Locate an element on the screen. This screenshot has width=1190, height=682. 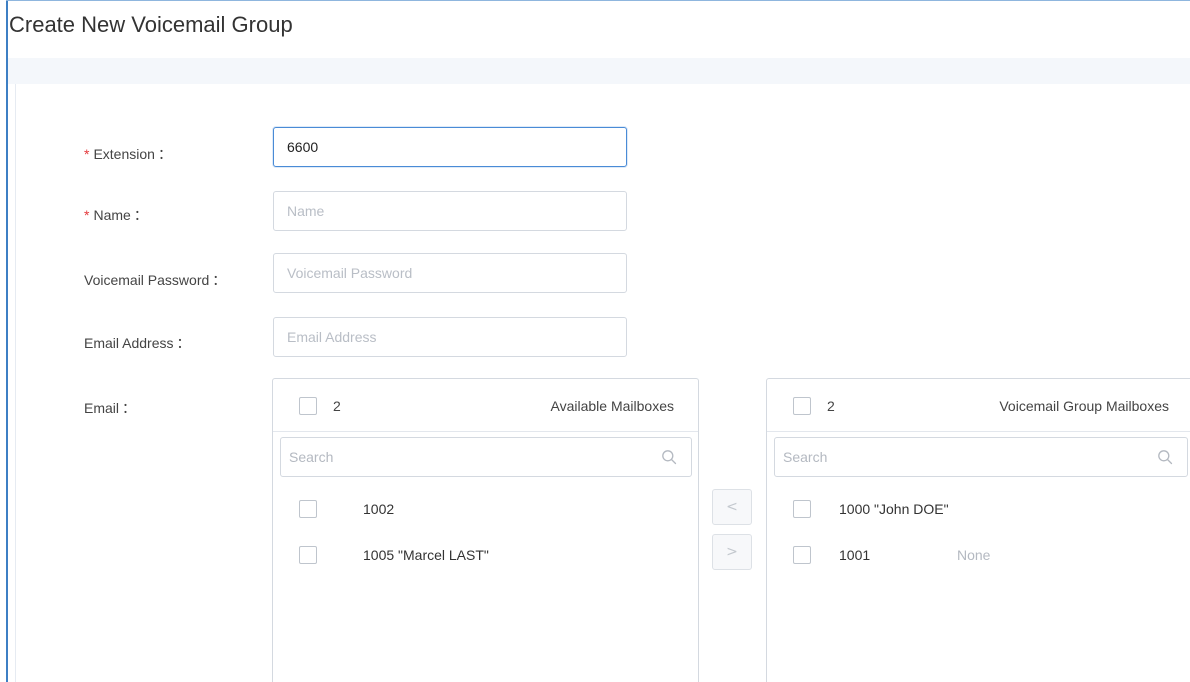
extension-input is located at coordinates (450, 147).